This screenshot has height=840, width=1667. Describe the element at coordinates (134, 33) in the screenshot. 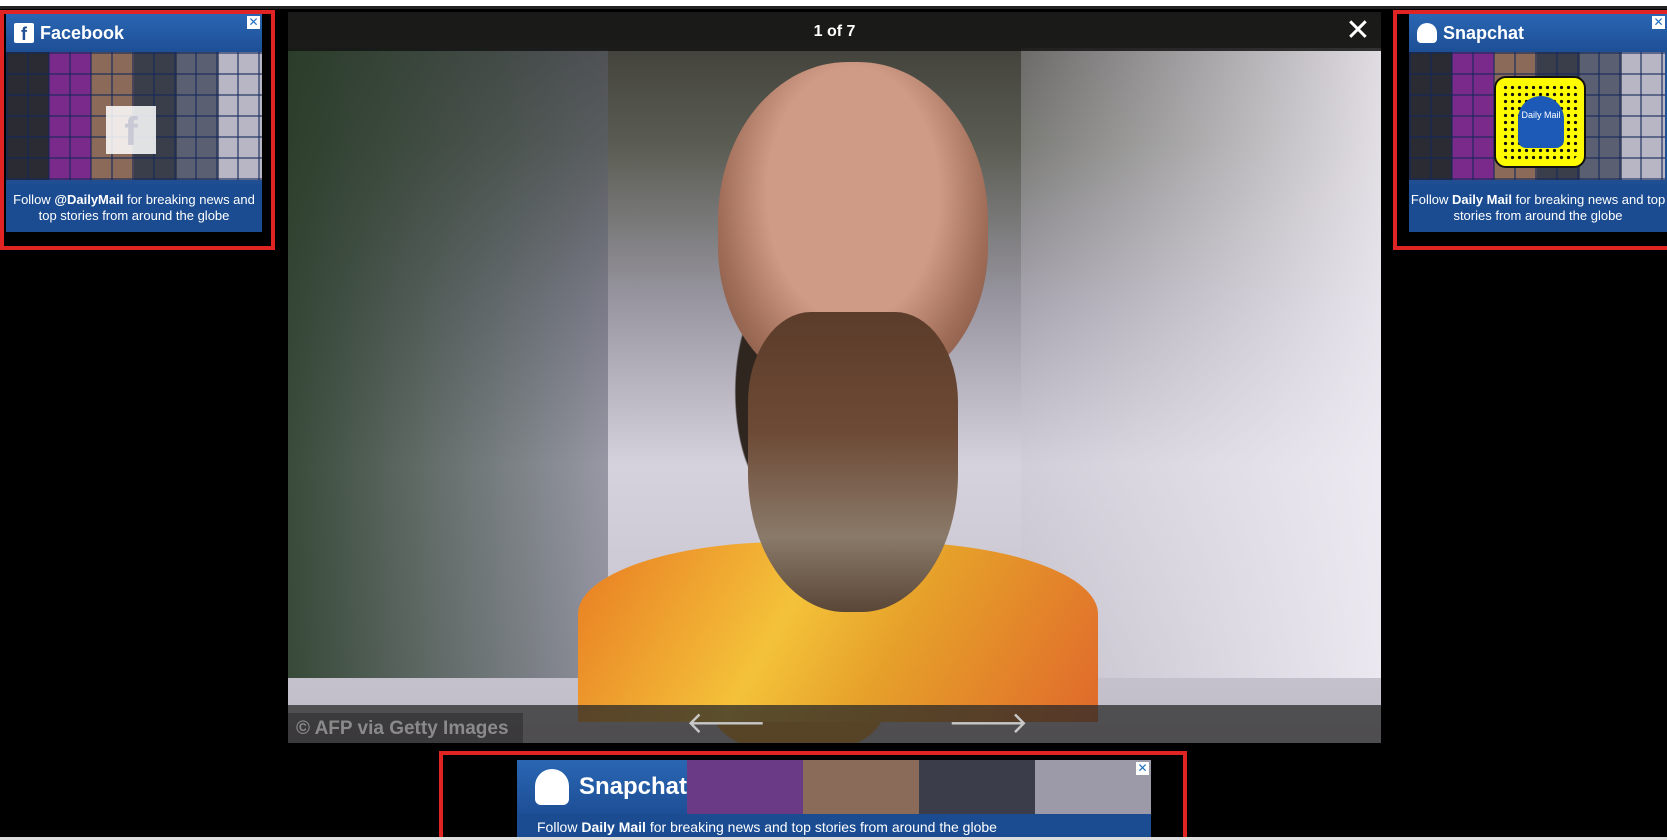

I see `ad-header: f Facebook` at that location.